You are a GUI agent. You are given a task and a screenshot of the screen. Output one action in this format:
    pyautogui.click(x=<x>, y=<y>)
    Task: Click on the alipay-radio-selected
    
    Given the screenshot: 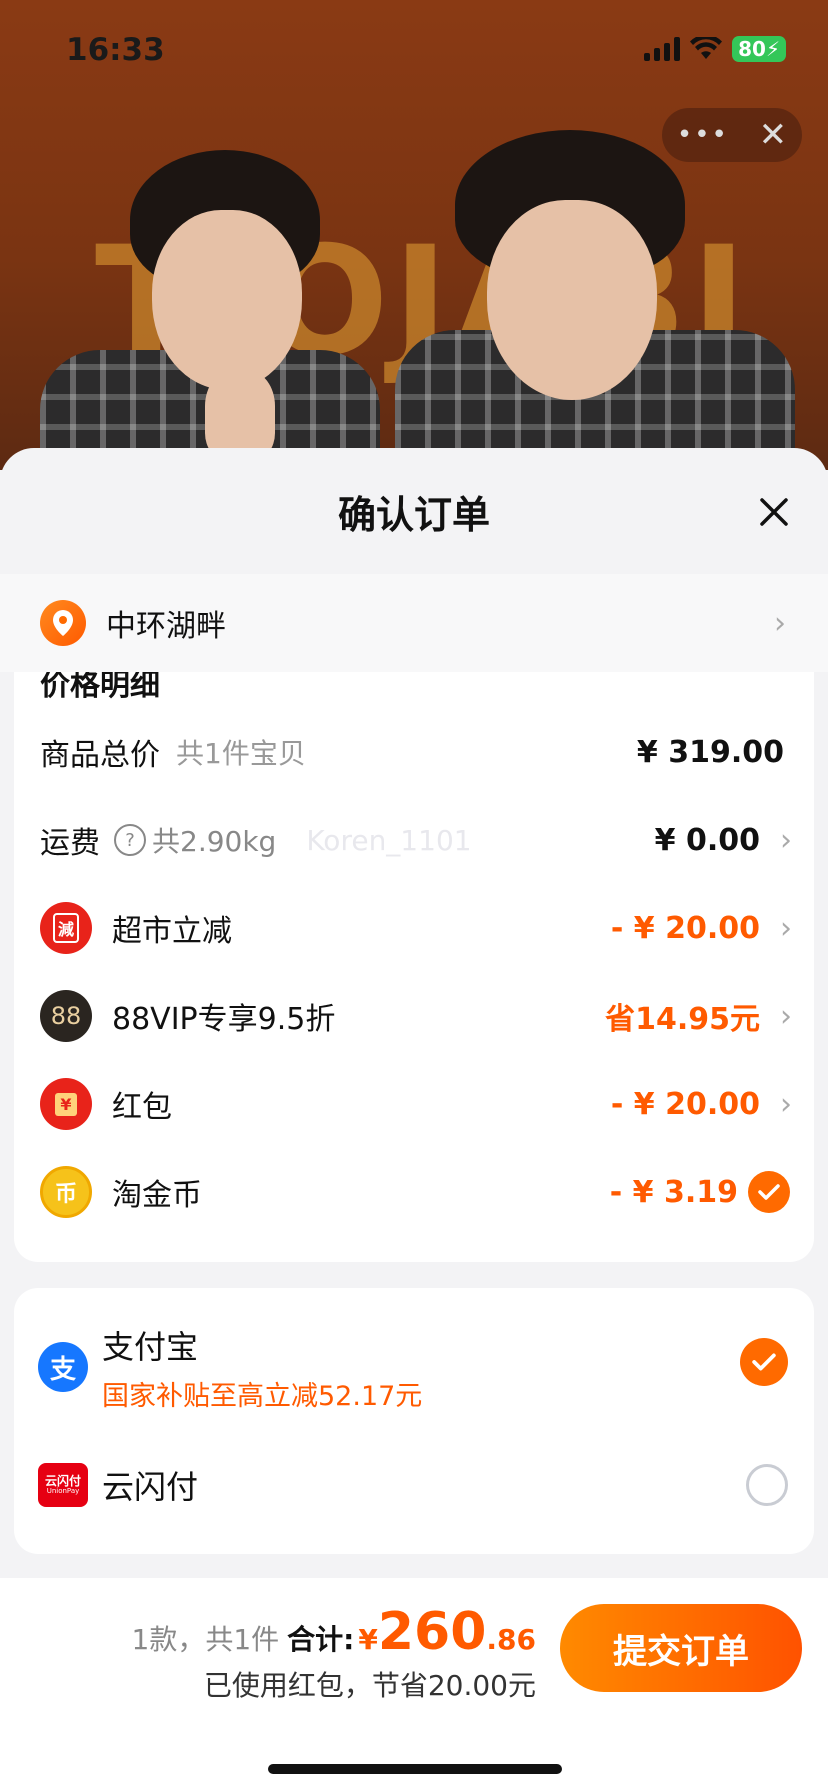 What is the action you would take?
    pyautogui.click(x=764, y=1362)
    